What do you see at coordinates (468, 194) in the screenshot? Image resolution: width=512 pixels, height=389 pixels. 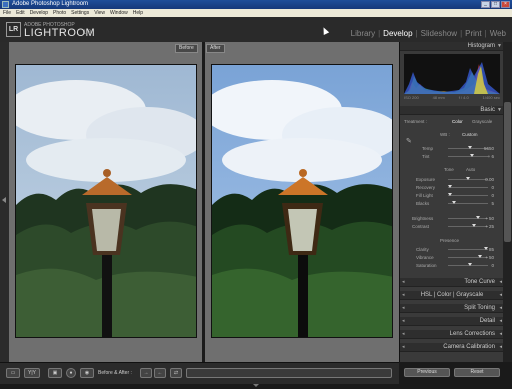 I see `fill-light-slider` at bounding box center [468, 194].